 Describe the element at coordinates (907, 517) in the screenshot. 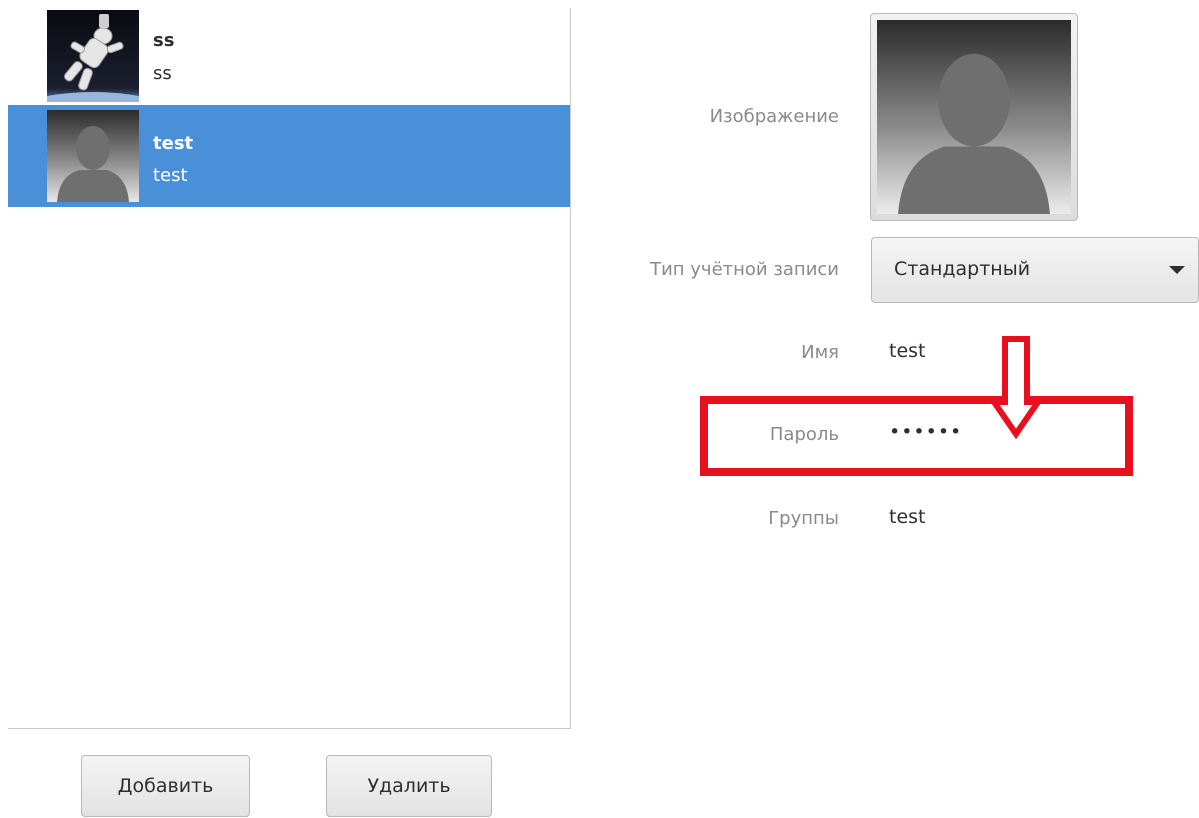

I see `groups-value: test` at that location.